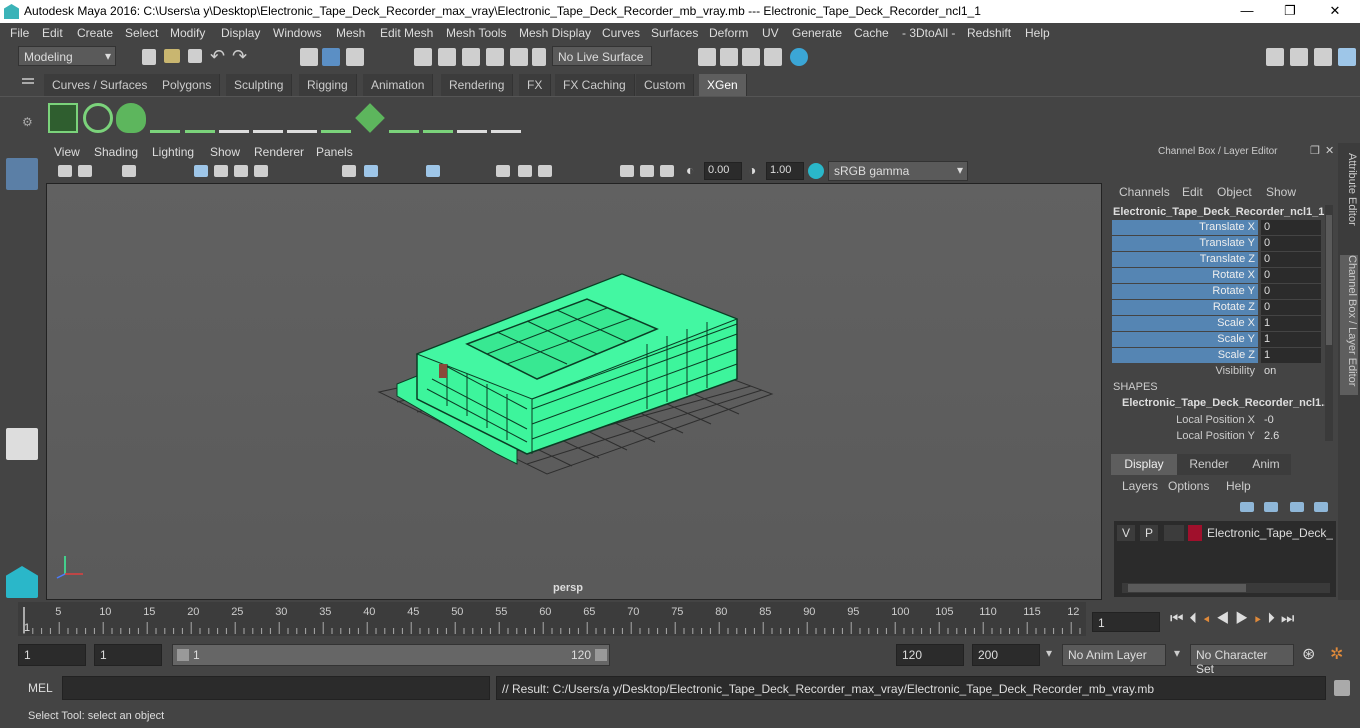 The height and width of the screenshot is (728, 1360). What do you see at coordinates (871, 33) in the screenshot?
I see `menu-cache: Cache` at bounding box center [871, 33].